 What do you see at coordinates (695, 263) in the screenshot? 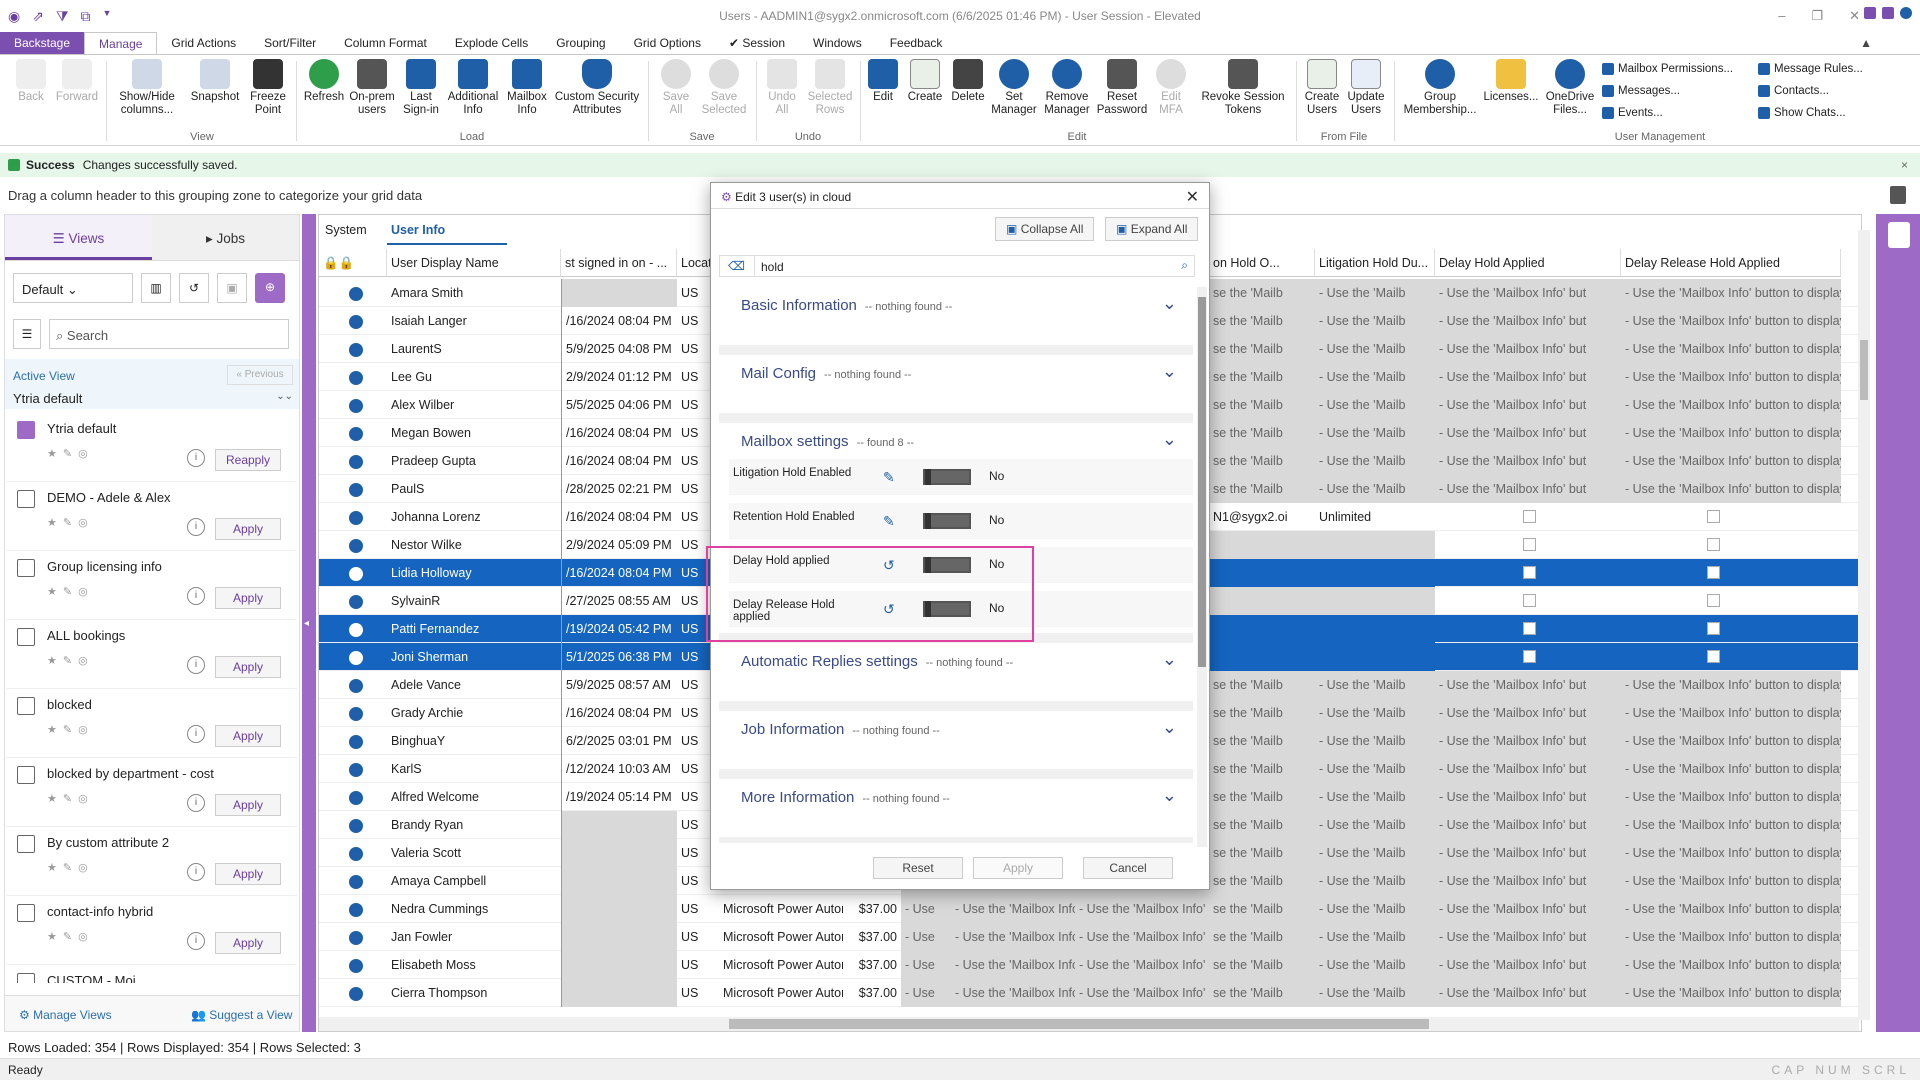
I see `column-header-location: Locat` at bounding box center [695, 263].